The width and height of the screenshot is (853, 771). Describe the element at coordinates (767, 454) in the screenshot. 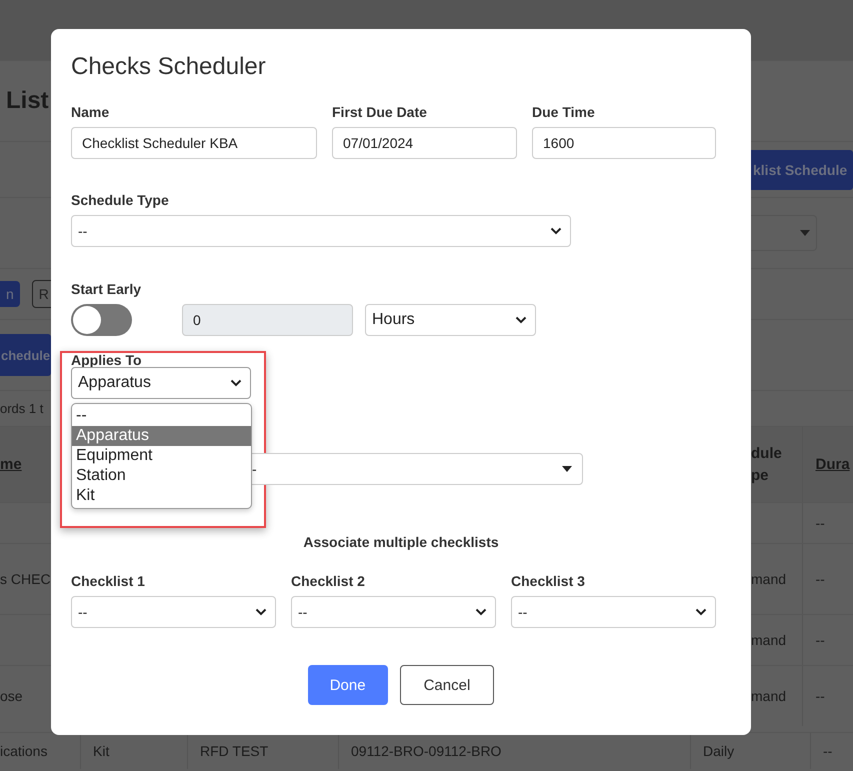

I see `column-header: dule` at that location.